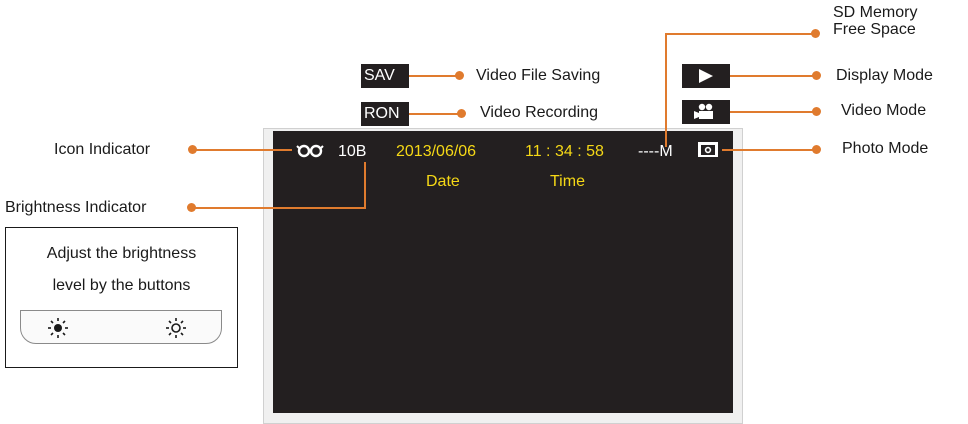  What do you see at coordinates (310, 151) in the screenshot?
I see `glasses-icon` at bounding box center [310, 151].